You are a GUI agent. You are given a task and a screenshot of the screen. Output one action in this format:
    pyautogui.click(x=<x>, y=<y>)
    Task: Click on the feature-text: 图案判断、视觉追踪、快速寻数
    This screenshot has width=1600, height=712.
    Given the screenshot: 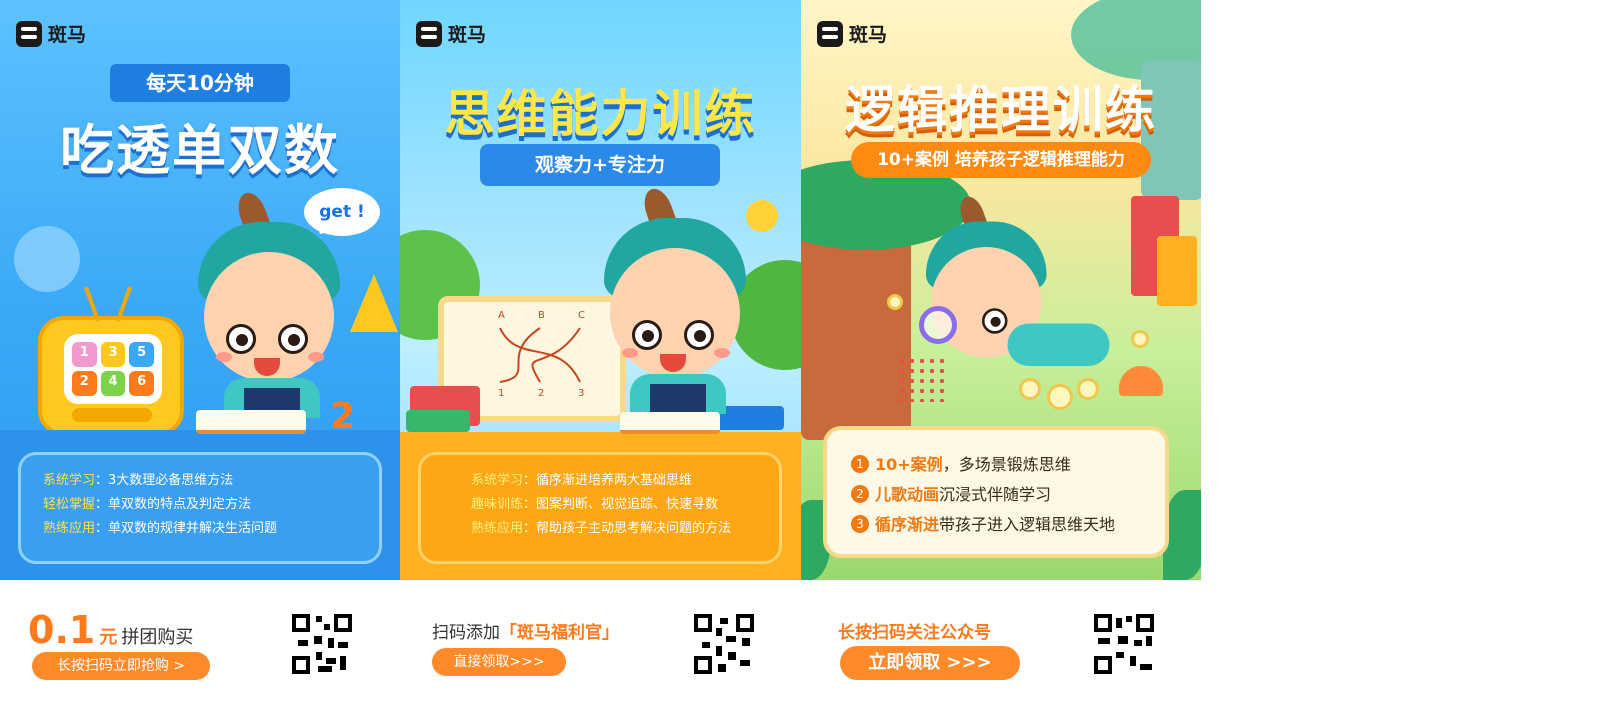 What is the action you would take?
    pyautogui.click(x=627, y=504)
    